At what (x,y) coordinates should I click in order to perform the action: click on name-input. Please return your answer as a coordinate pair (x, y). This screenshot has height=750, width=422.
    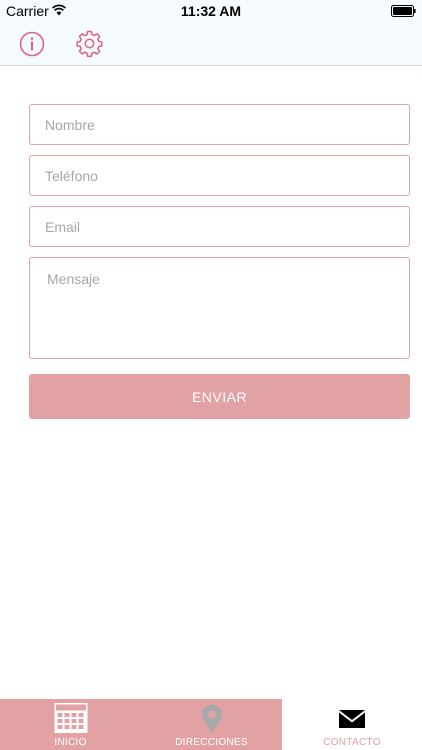
    Looking at the image, I should click on (219, 124).